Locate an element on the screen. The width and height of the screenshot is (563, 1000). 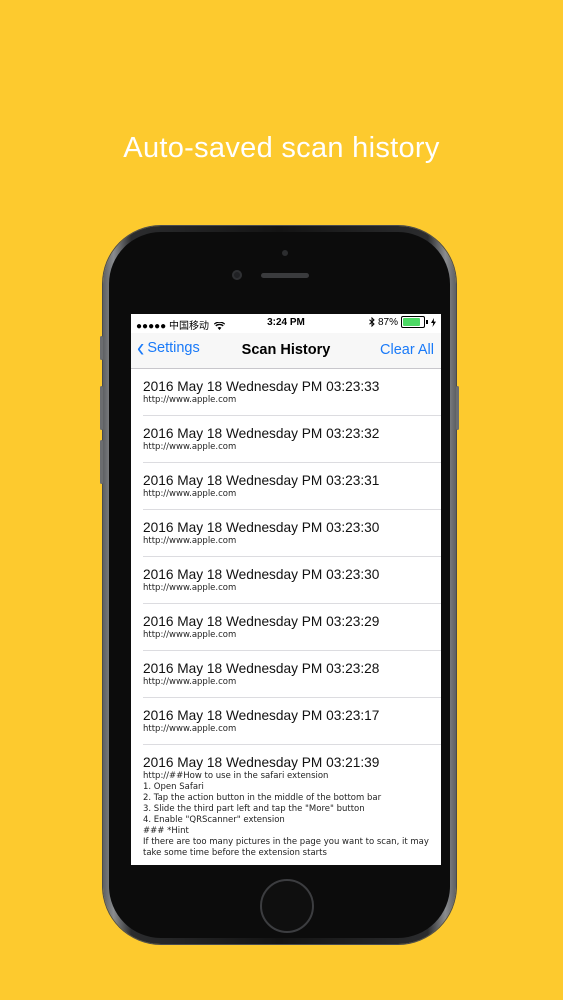
volume-down-button is located at coordinates (101, 462).